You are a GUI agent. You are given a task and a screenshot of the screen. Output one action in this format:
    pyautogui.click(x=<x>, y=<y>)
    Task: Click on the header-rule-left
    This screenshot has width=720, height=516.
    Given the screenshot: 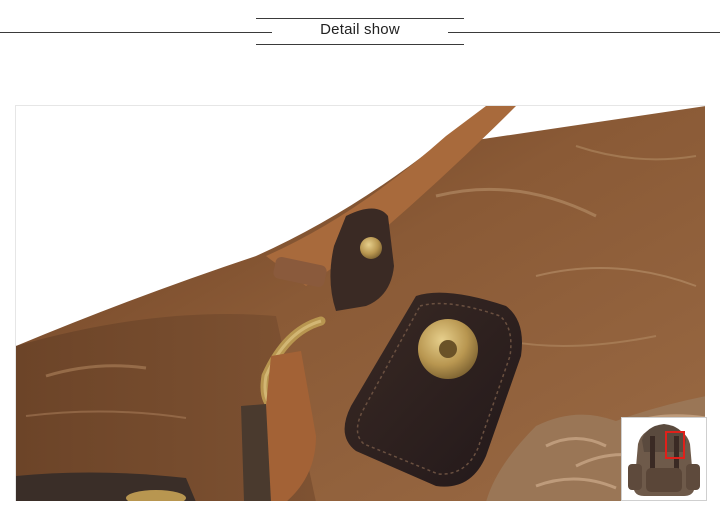 What is the action you would take?
    pyautogui.click(x=136, y=32)
    